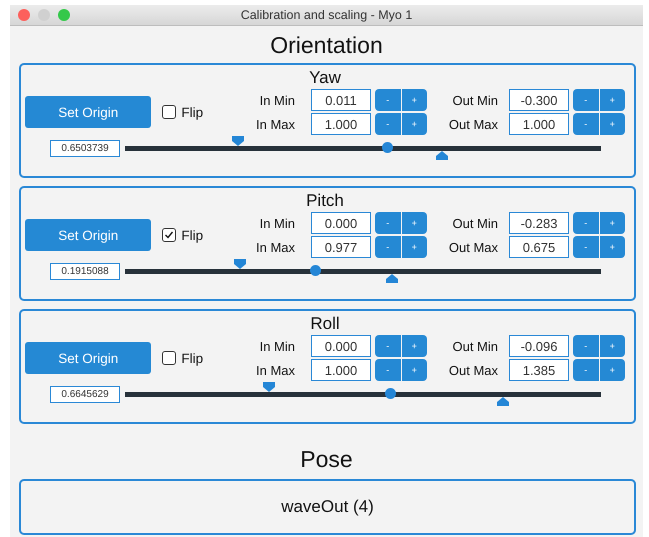 The height and width of the screenshot is (537, 649). I want to click on value-readout: 0.6503739, so click(85, 148).